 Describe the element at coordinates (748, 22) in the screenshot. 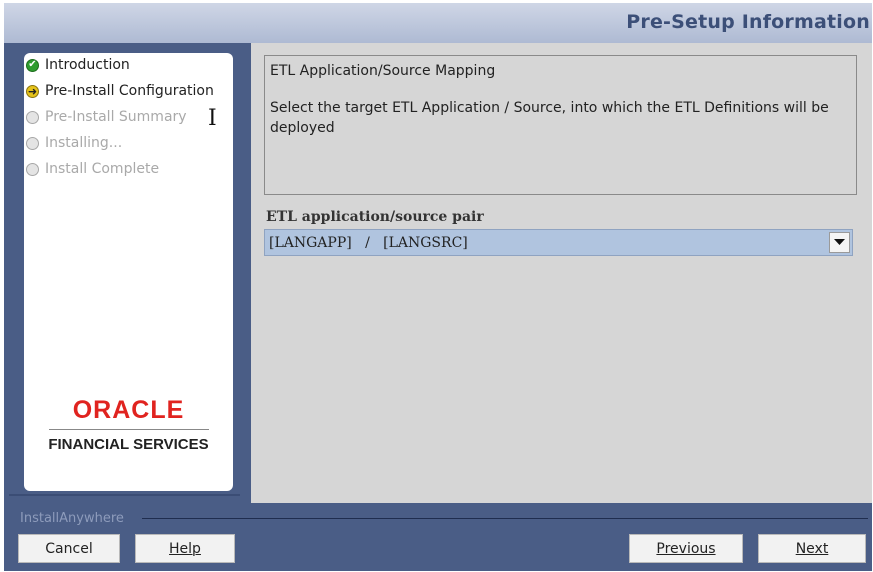

I see `page-title: Pre-Setup Information` at that location.